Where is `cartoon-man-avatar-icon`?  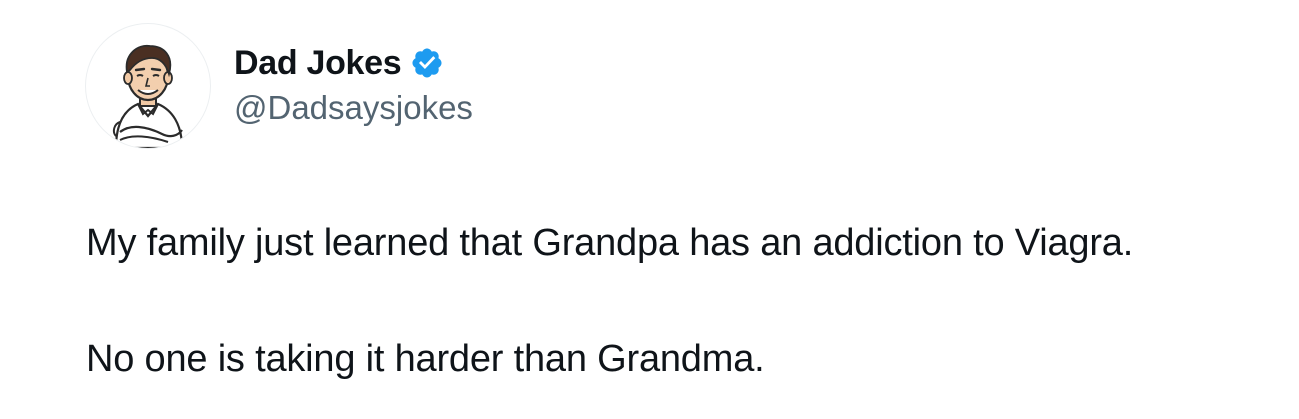 cartoon-man-avatar-icon is located at coordinates (148, 96).